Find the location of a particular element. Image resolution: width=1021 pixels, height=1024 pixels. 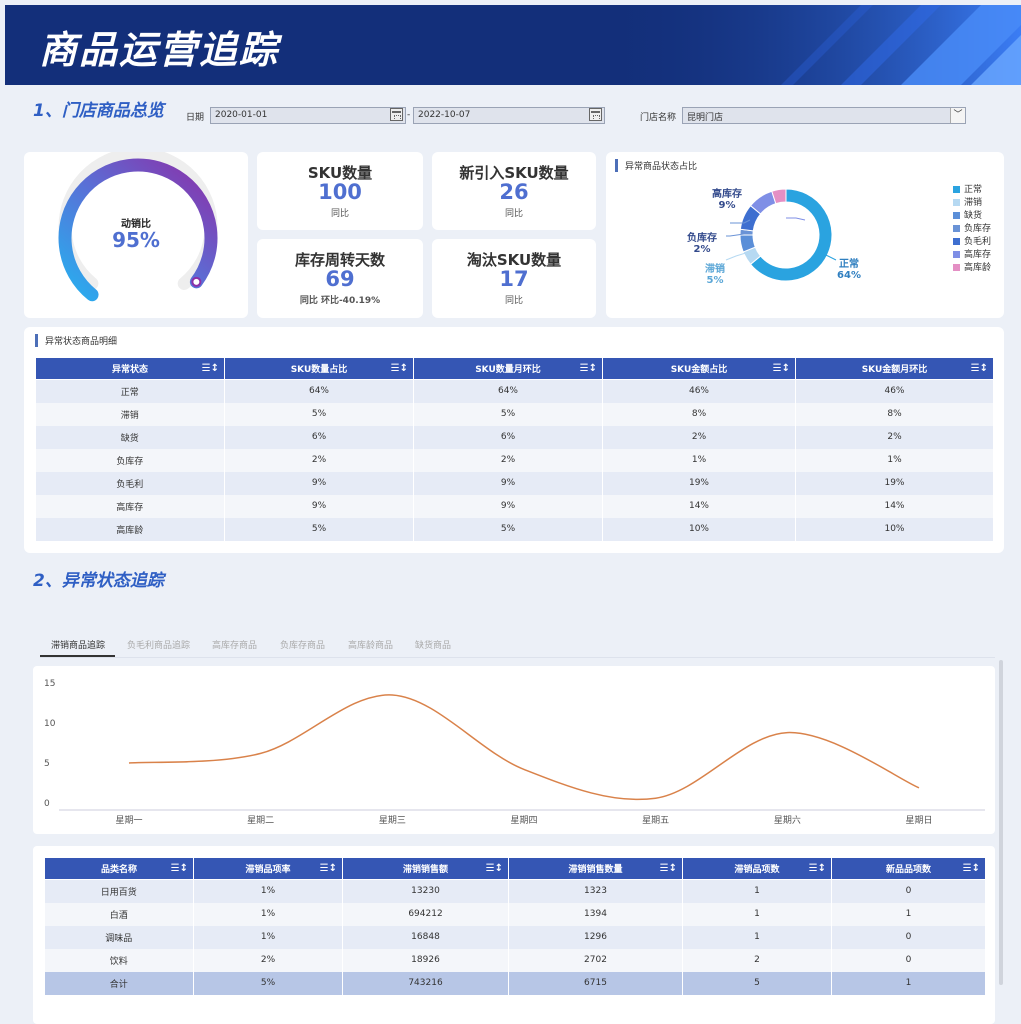

tab-negative-stock: 负库存商品 is located at coordinates (302, 644).